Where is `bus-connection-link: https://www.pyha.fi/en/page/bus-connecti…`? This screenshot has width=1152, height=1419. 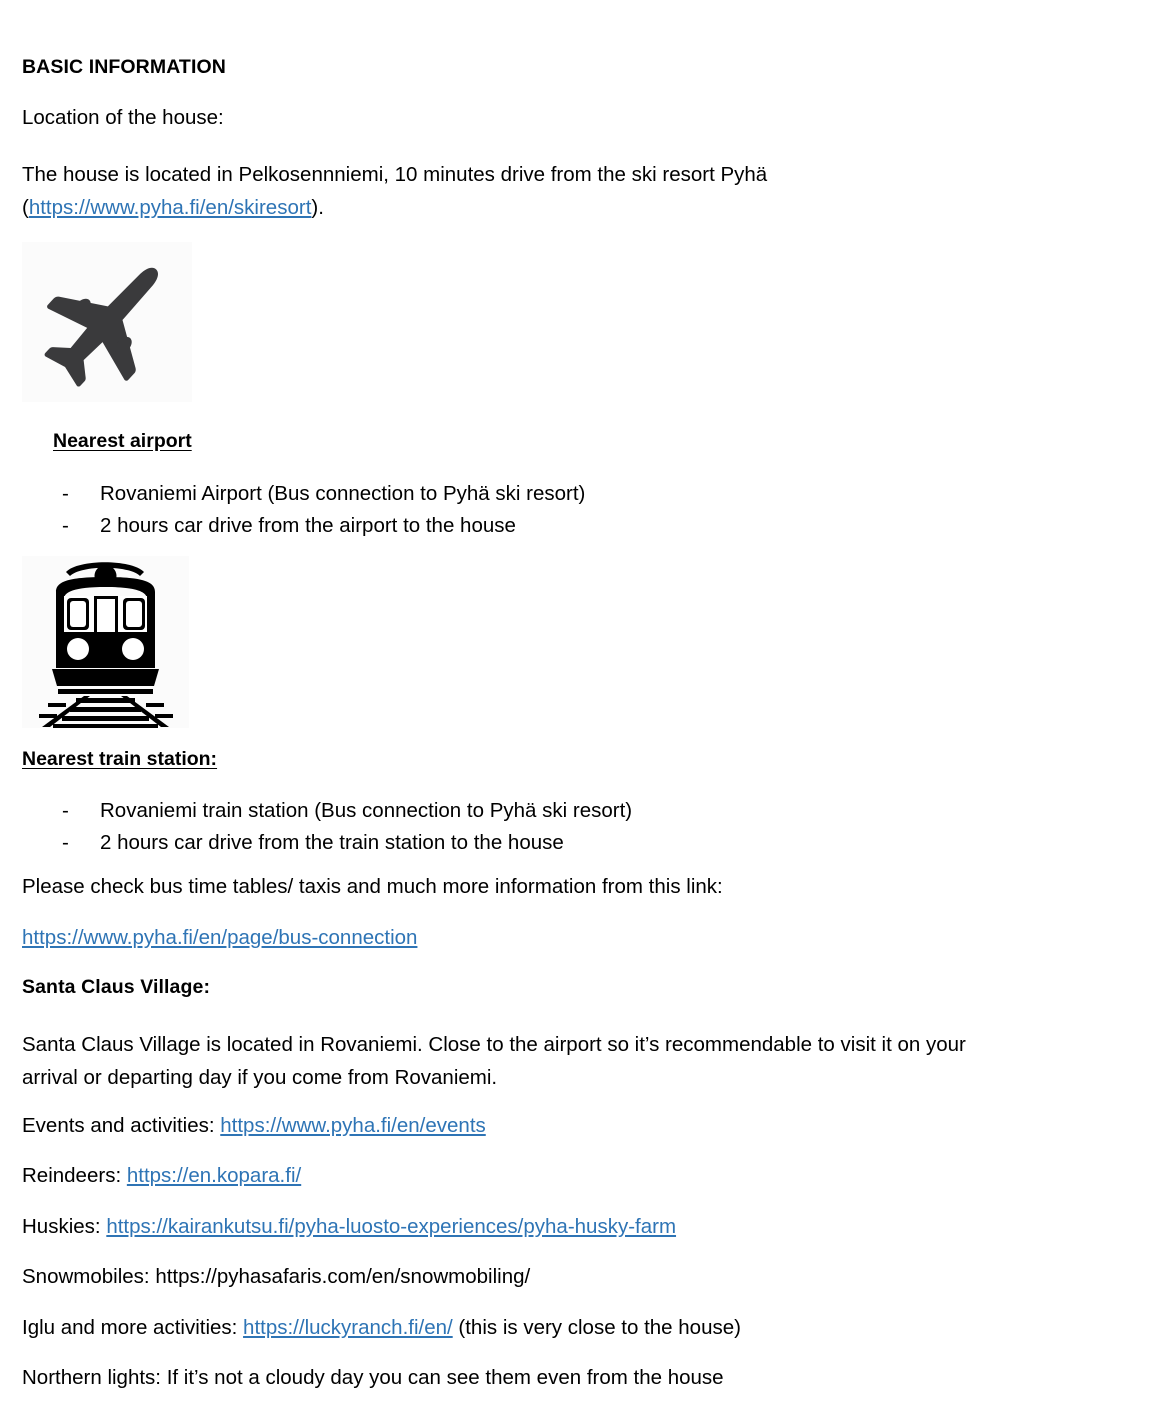
bus-connection-link: https://www.pyha.fi/en/page/bus-connecti… is located at coordinates (219, 937).